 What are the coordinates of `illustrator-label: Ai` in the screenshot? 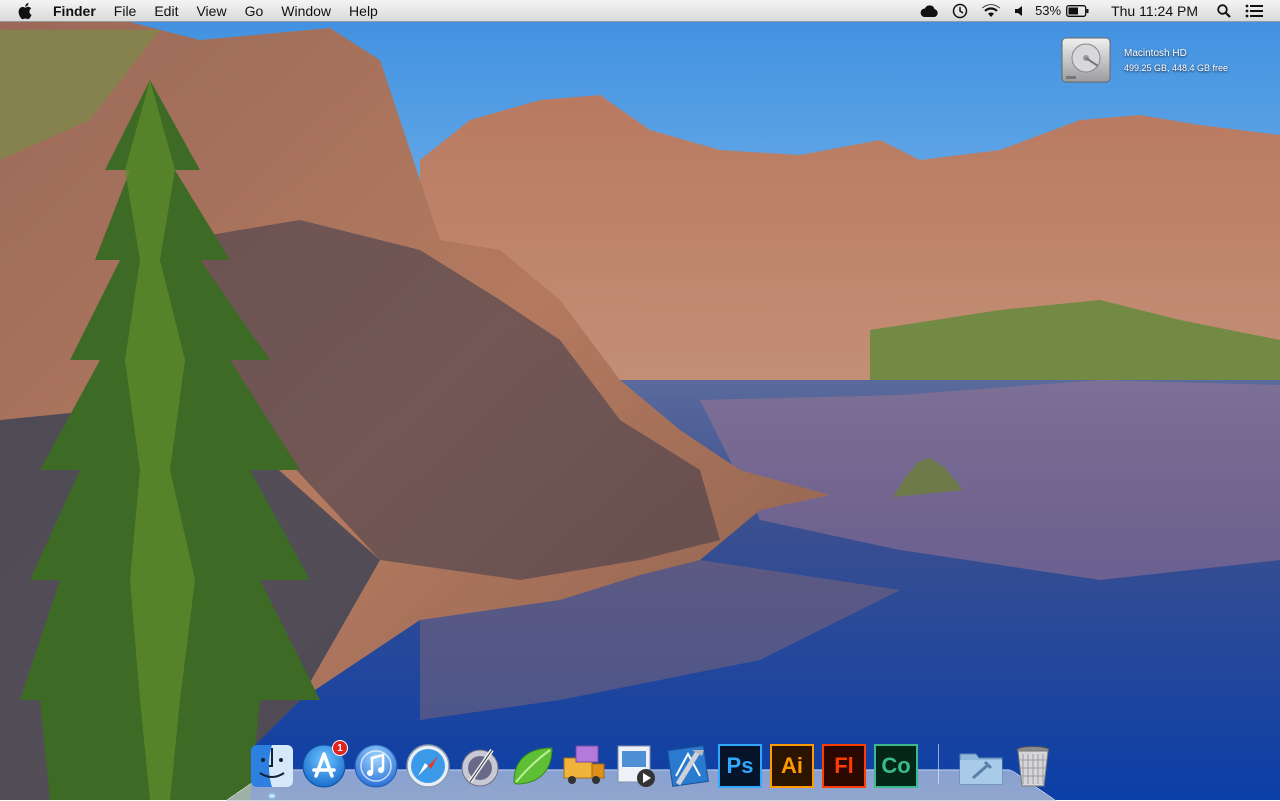 It's located at (792, 766).